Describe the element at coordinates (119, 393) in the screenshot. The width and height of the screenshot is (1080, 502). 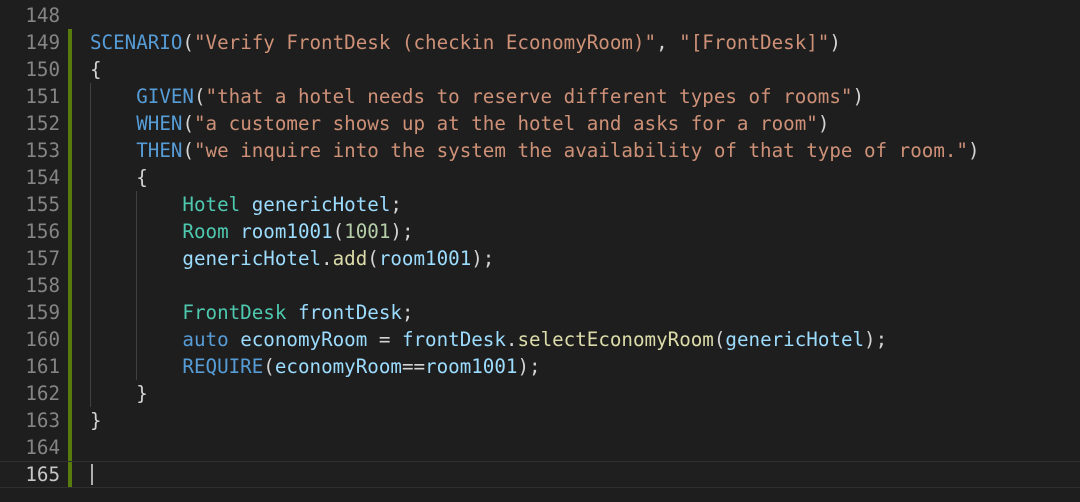
I see `code-text: }` at that location.